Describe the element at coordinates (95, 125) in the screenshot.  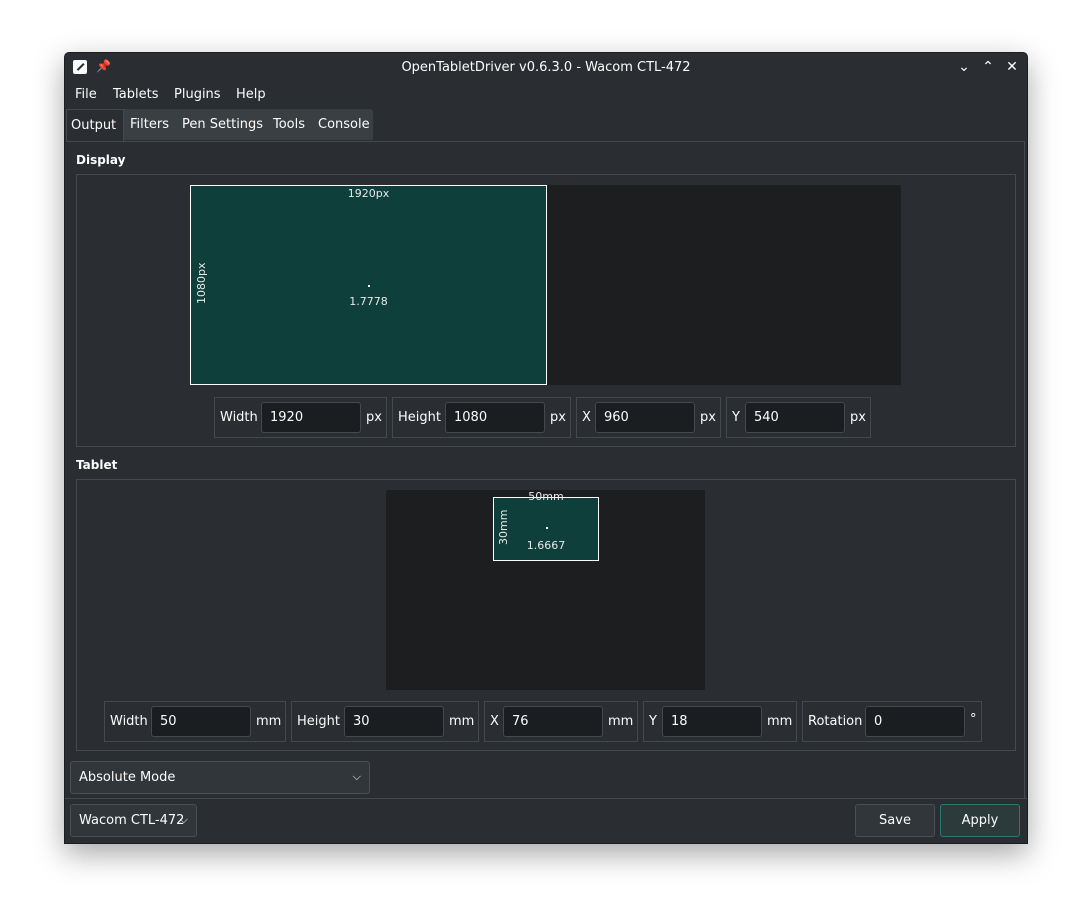
I see `tab-output: Output` at that location.